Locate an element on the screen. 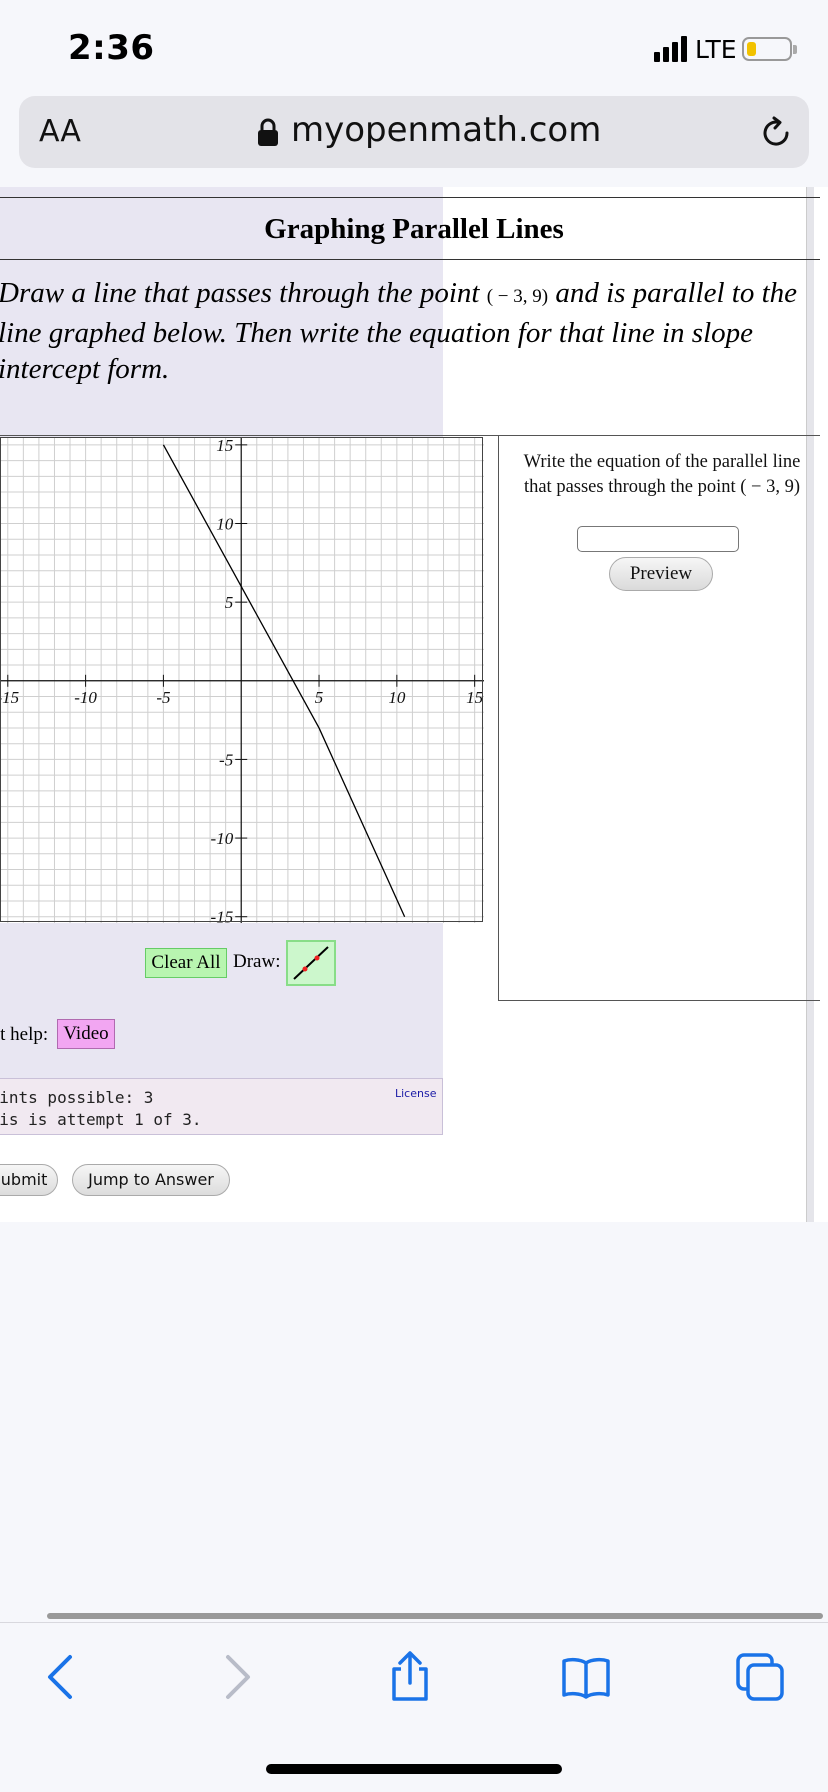 The height and width of the screenshot is (1792, 828). draw-label: Draw: is located at coordinates (257, 961).